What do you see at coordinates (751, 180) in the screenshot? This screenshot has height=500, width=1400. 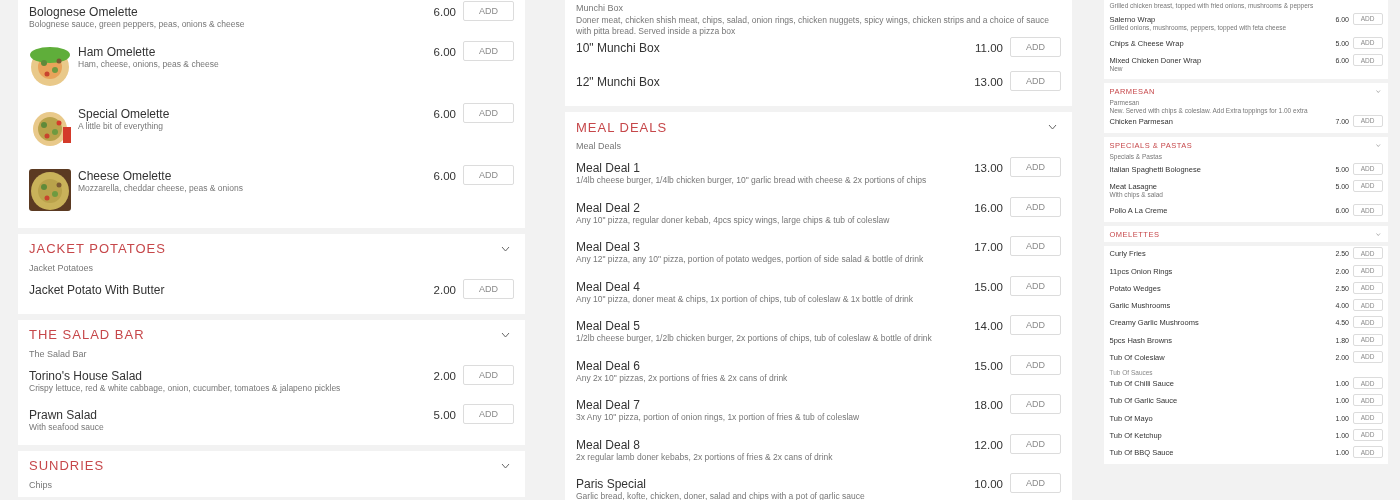 I see `item-description: 1/4lb cheese burger, 1/4lb chicken burger, 10" garlic bread with cheese & 2x portions of chips` at bounding box center [751, 180].